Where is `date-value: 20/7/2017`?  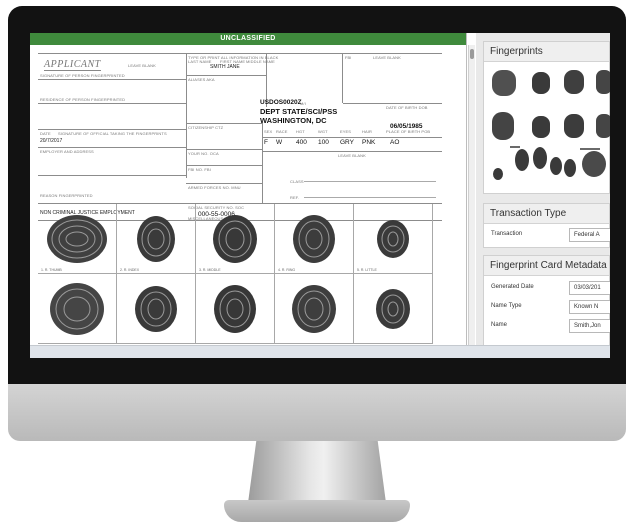 date-value: 20/7/2017 is located at coordinates (51, 141).